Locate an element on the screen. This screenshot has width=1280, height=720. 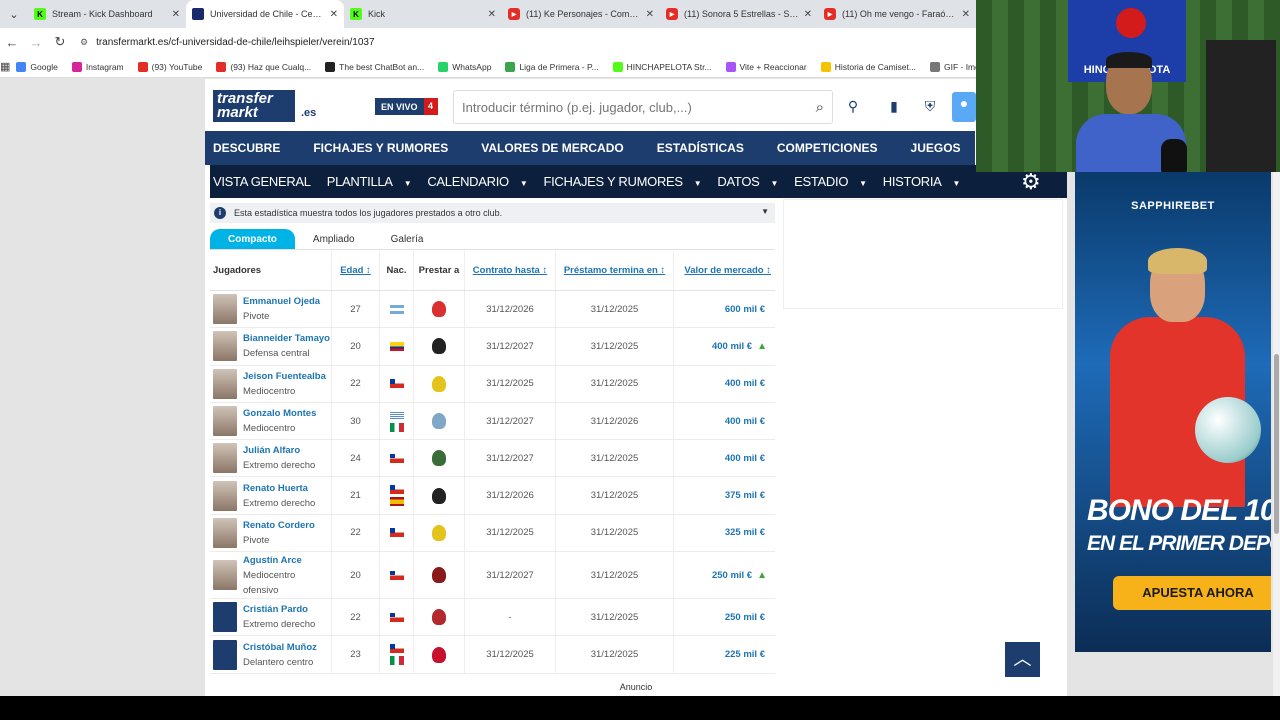
view-tab: Galería is located at coordinates (407, 239).